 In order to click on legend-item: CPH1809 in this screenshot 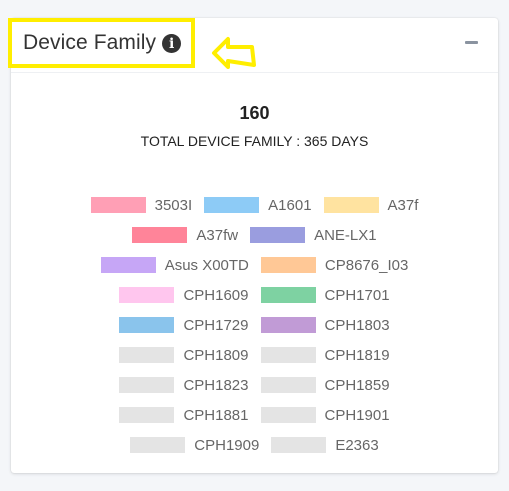, I will do `click(184, 355)`.